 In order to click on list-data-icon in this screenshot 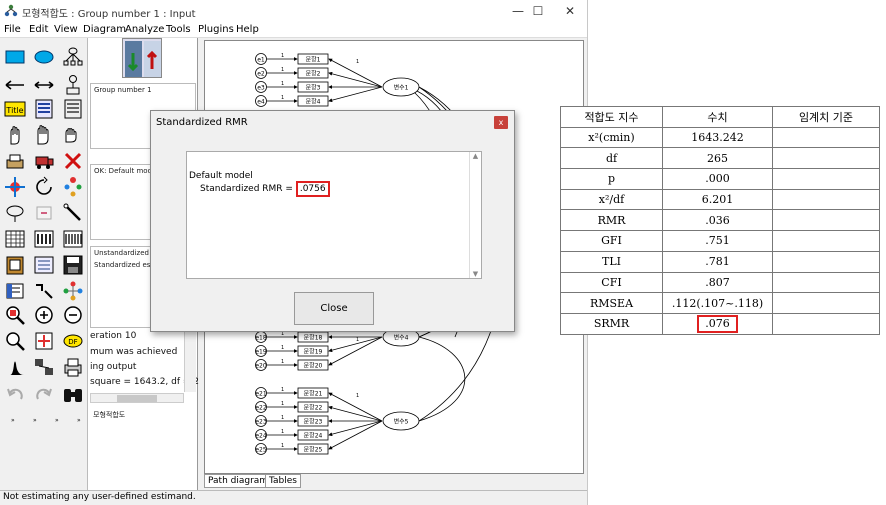, I will do `click(73, 109)`.